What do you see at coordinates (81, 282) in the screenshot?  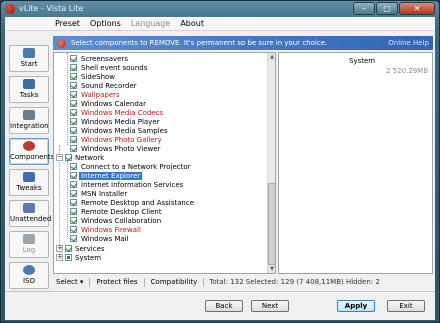 I see `dropdown-arrow-icon: ▾` at bounding box center [81, 282].